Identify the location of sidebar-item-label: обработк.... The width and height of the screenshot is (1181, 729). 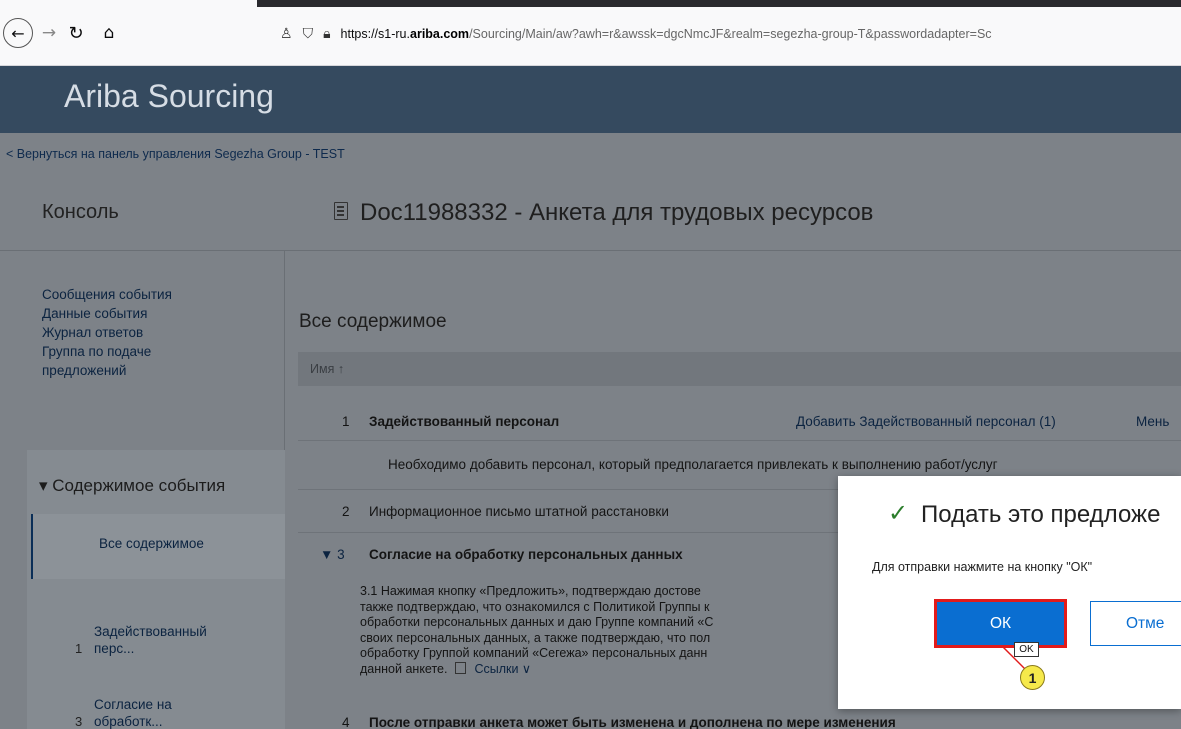
(128, 721).